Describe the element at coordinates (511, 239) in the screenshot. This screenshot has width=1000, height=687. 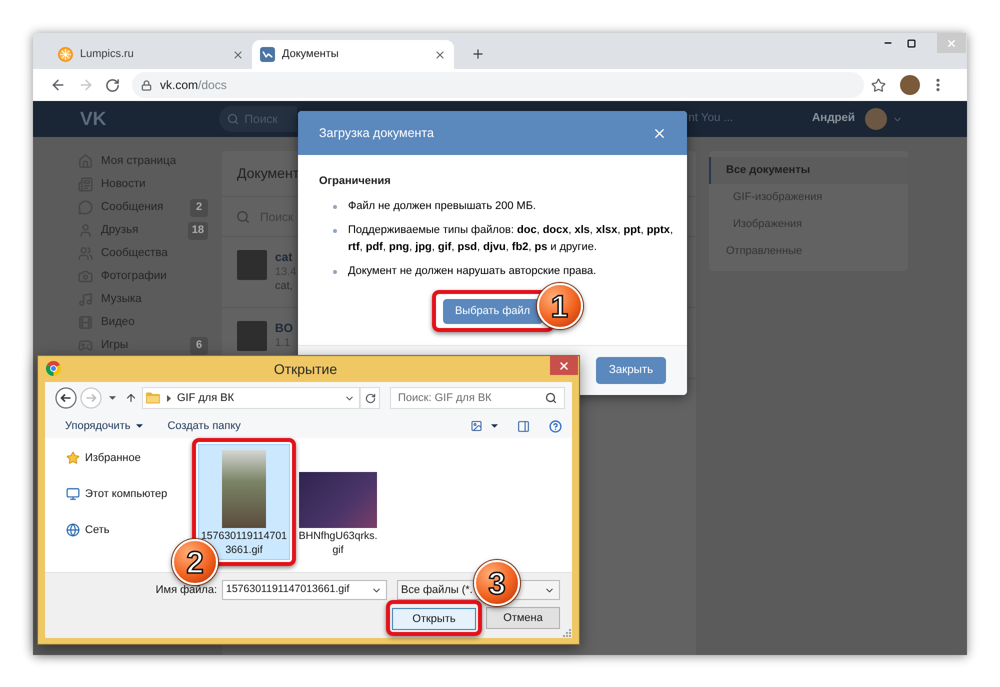
I see `rule-text: Поддерживаемые типы файлов: doc, docx, xls, xlsx, ppt, pptx, rtf, pdf, png, jpg, gif, psd, djvu, fb2, ps и другие.` at that location.